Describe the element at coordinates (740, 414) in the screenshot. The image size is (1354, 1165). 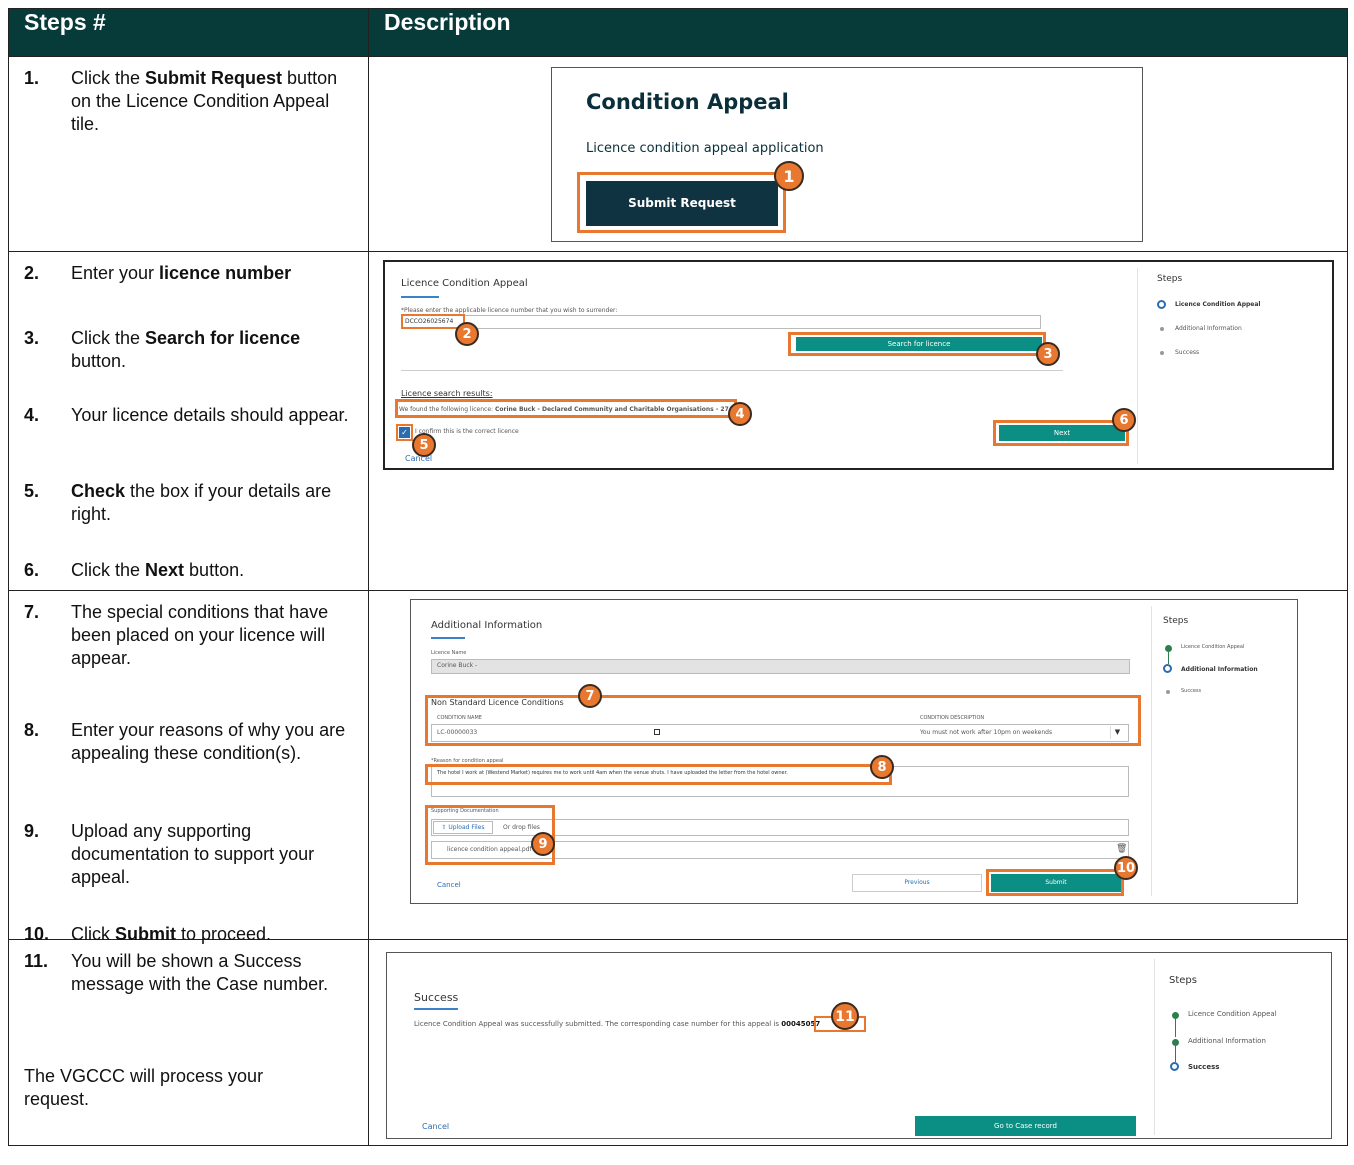
I see `callout-badge-4: 4` at that location.